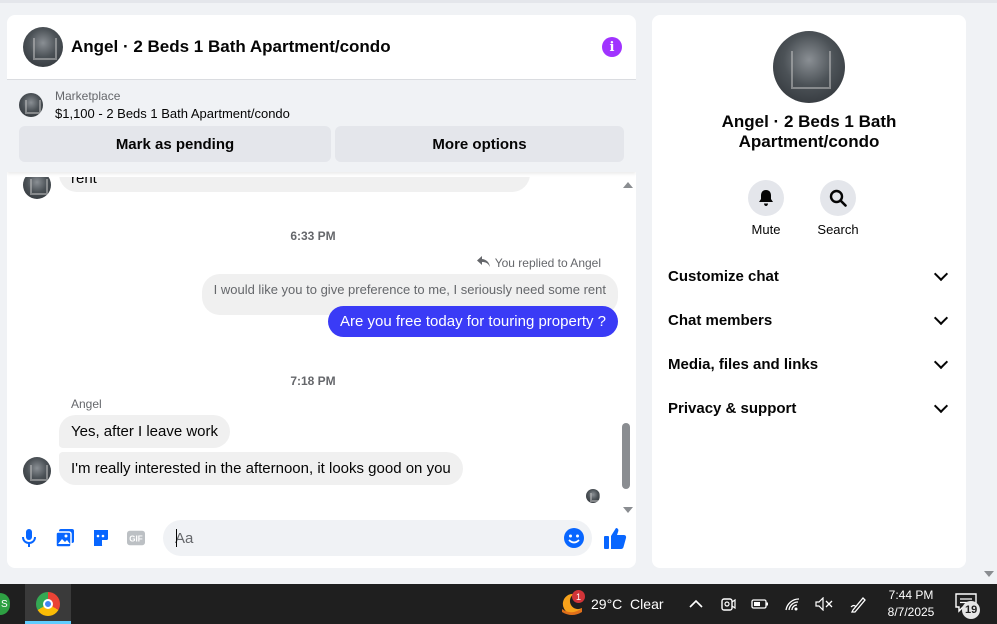 This screenshot has height=624, width=997. Describe the element at coordinates (626, 456) in the screenshot. I see `scroll-thumb` at that location.